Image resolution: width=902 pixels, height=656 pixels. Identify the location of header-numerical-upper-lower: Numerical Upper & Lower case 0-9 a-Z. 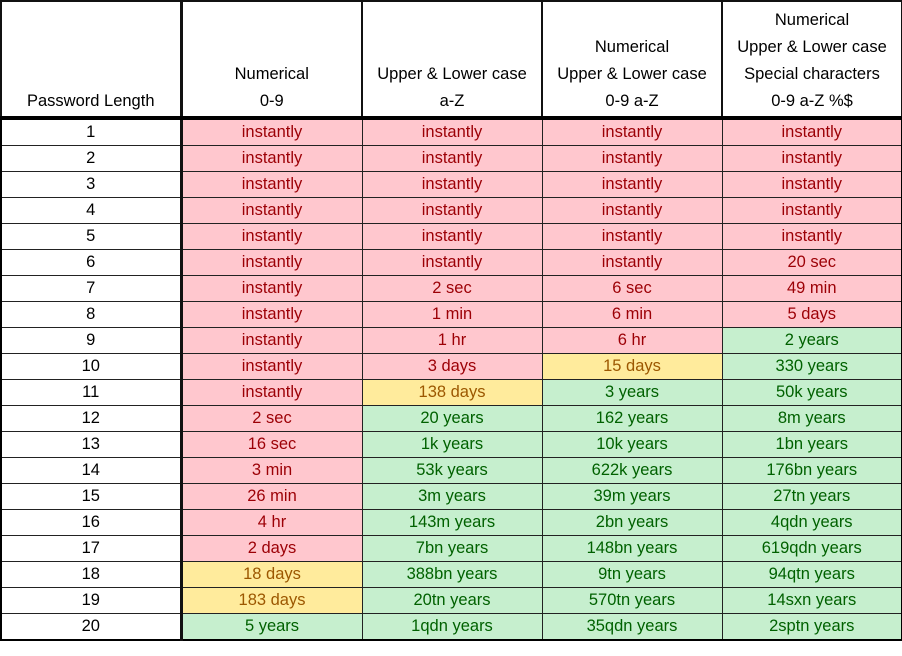
(632, 59).